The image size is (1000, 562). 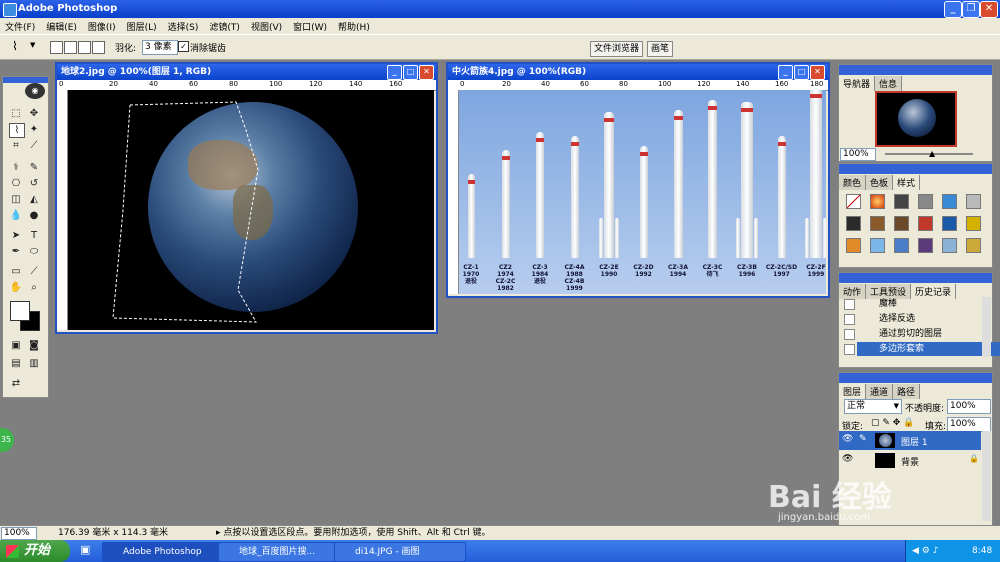 What do you see at coordinates (7, 440) in the screenshot?
I see `notification-badge: 35` at bounding box center [7, 440].